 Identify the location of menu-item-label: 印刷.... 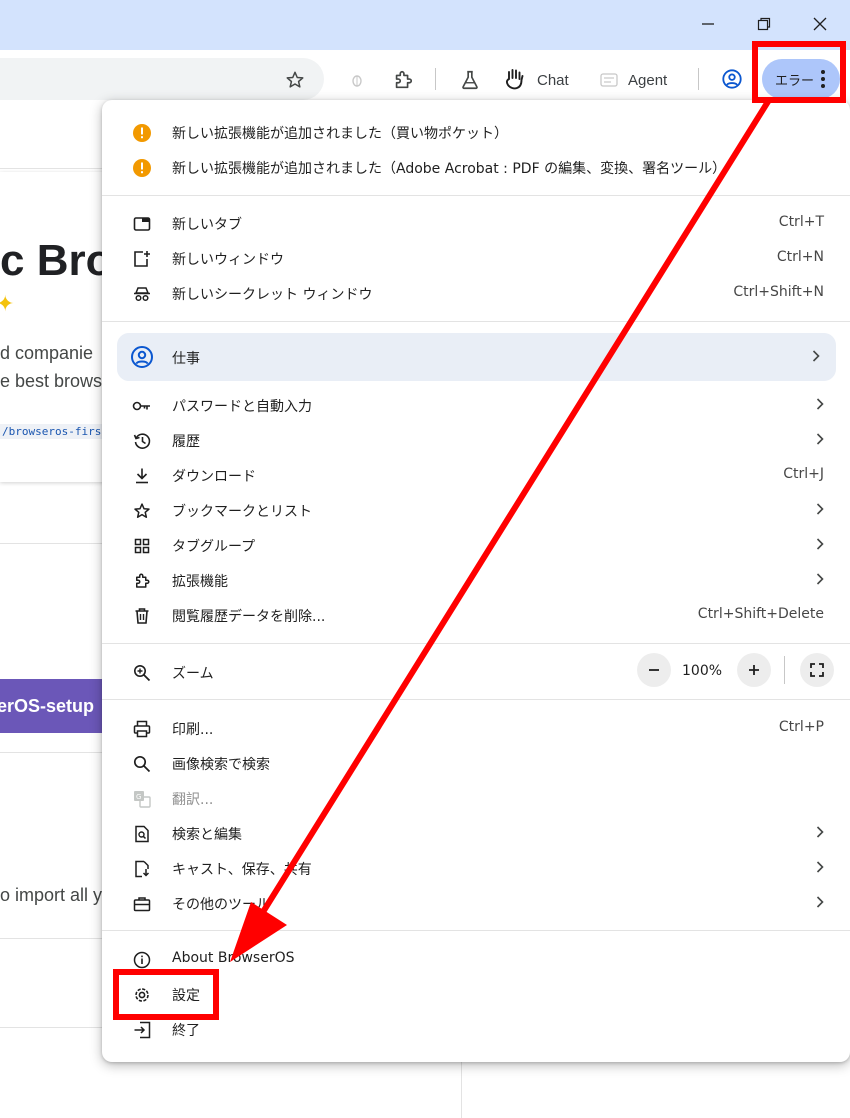
(193, 730).